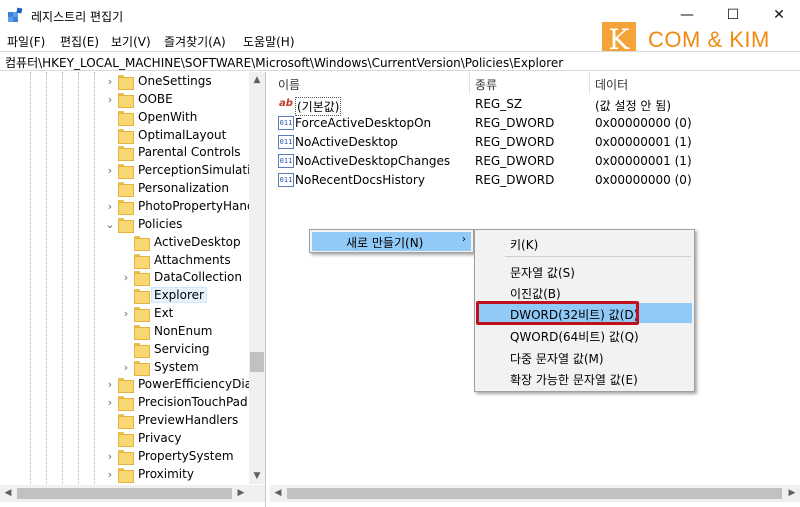 This screenshot has height=507, width=800. I want to click on submenu-item-qword-value: QWORD(64비트) 값(Q), so click(584, 335).